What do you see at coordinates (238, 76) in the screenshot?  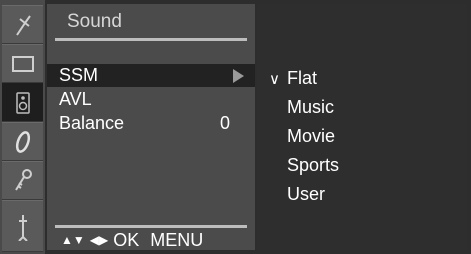 I see `submenu-arrow-icon` at bounding box center [238, 76].